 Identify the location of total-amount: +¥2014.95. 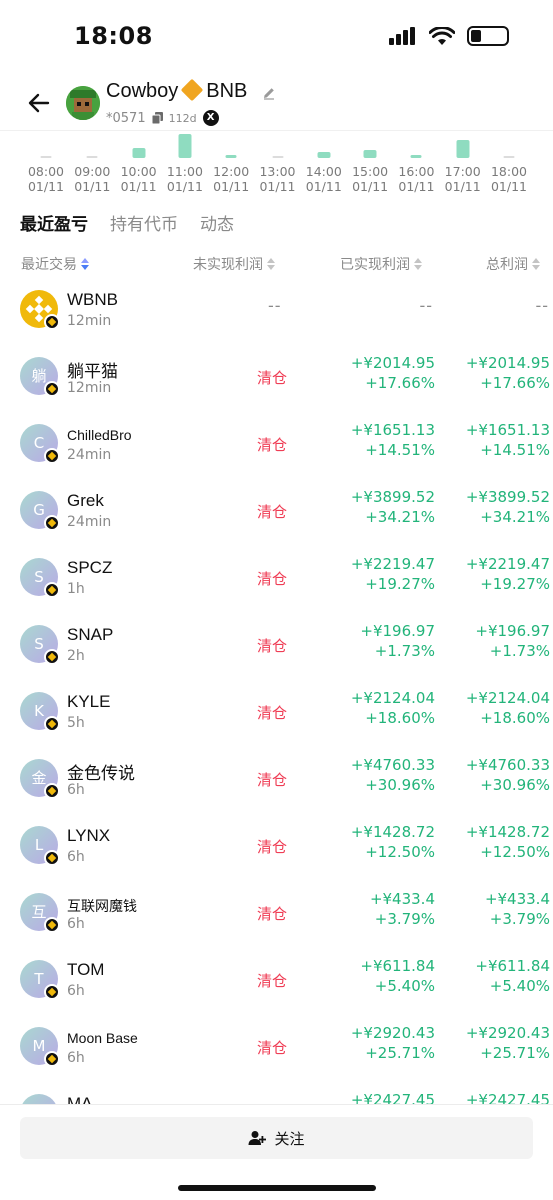
(507, 363).